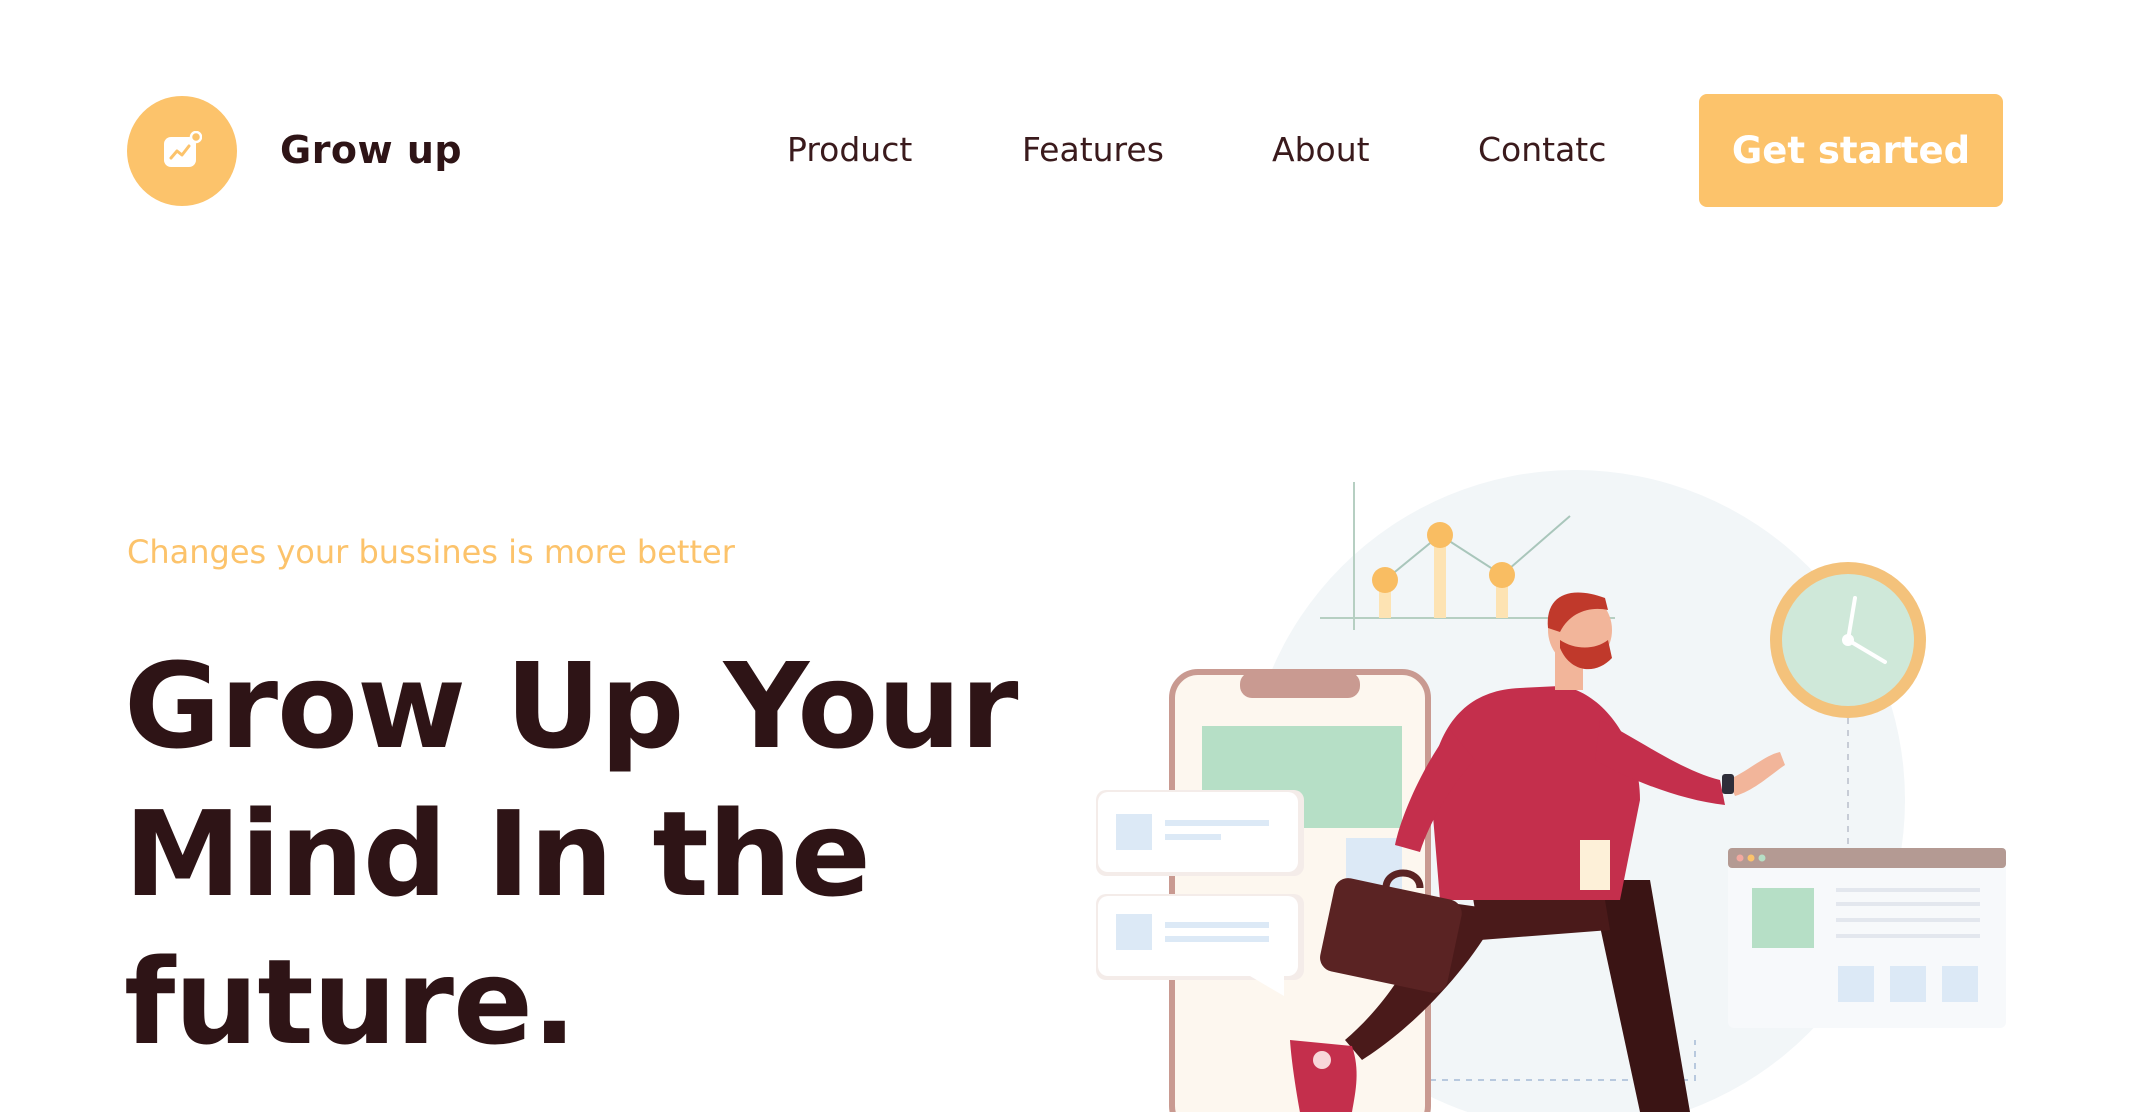 The image size is (2134, 1112). I want to click on logo, so click(182, 151).